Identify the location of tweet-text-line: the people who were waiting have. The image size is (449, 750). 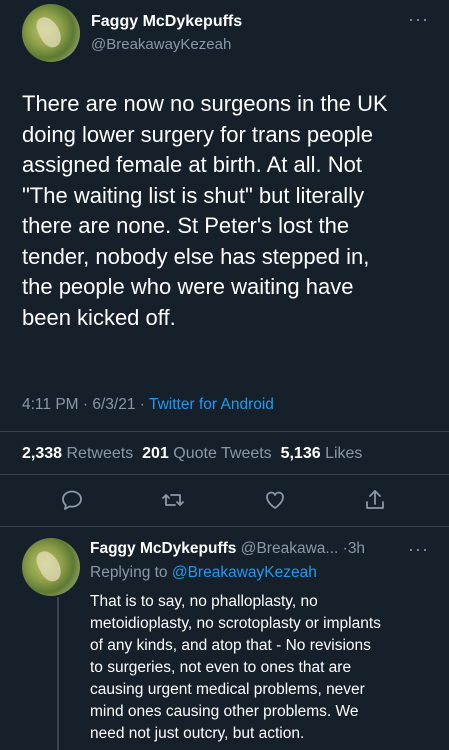
(188, 286).